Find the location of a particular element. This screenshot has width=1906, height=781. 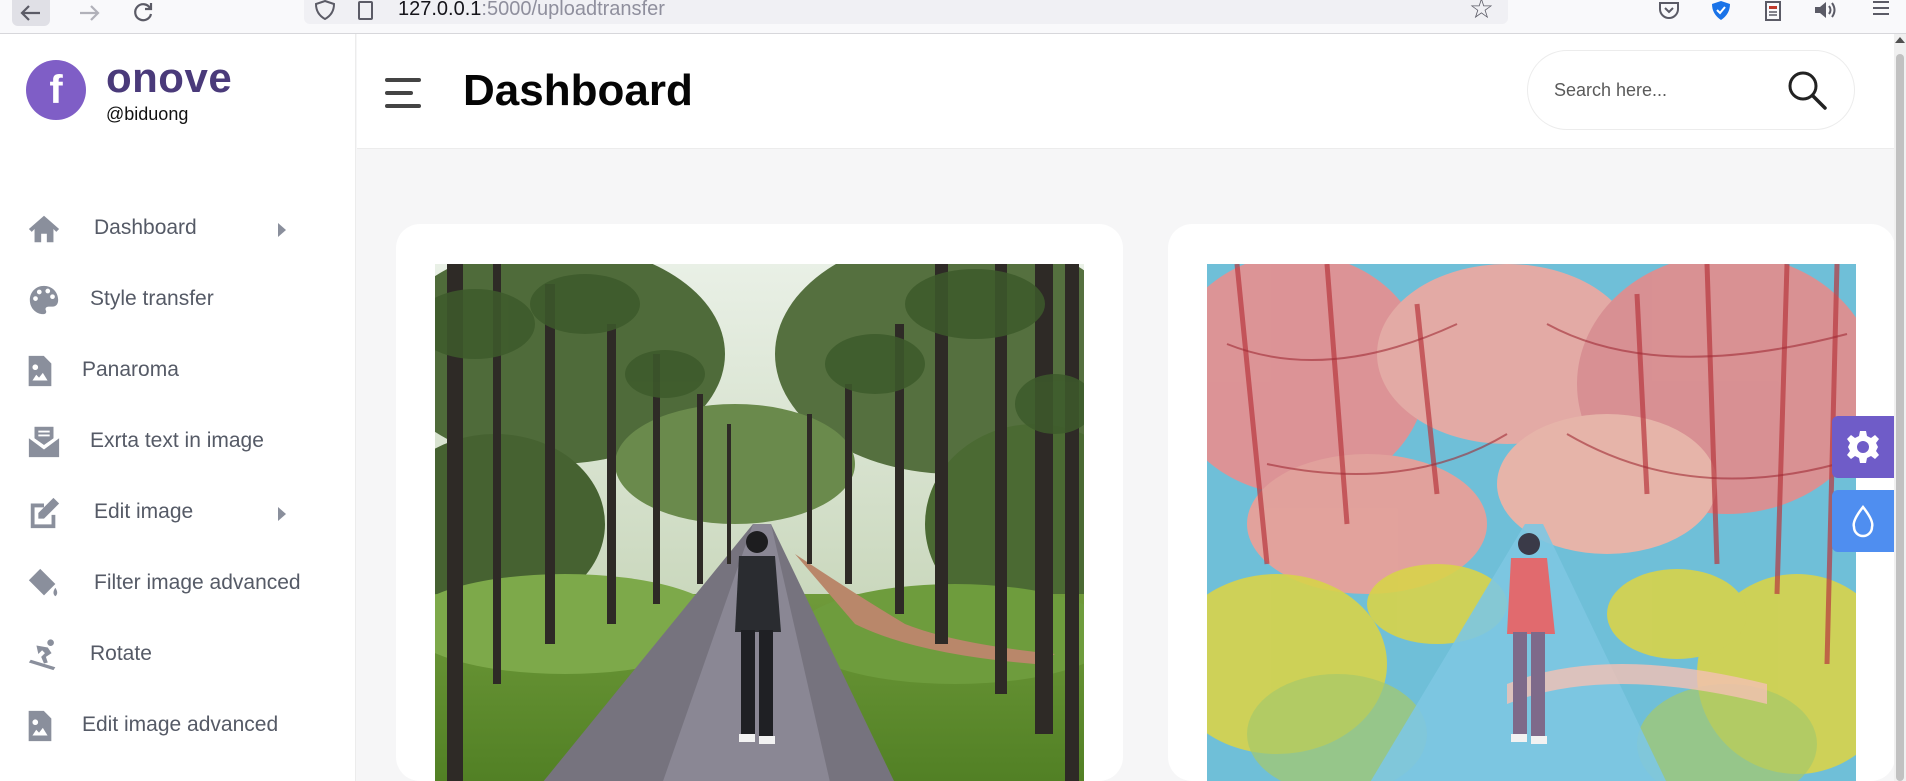

scroll-up-arrow-icon is located at coordinates (1900, 40).